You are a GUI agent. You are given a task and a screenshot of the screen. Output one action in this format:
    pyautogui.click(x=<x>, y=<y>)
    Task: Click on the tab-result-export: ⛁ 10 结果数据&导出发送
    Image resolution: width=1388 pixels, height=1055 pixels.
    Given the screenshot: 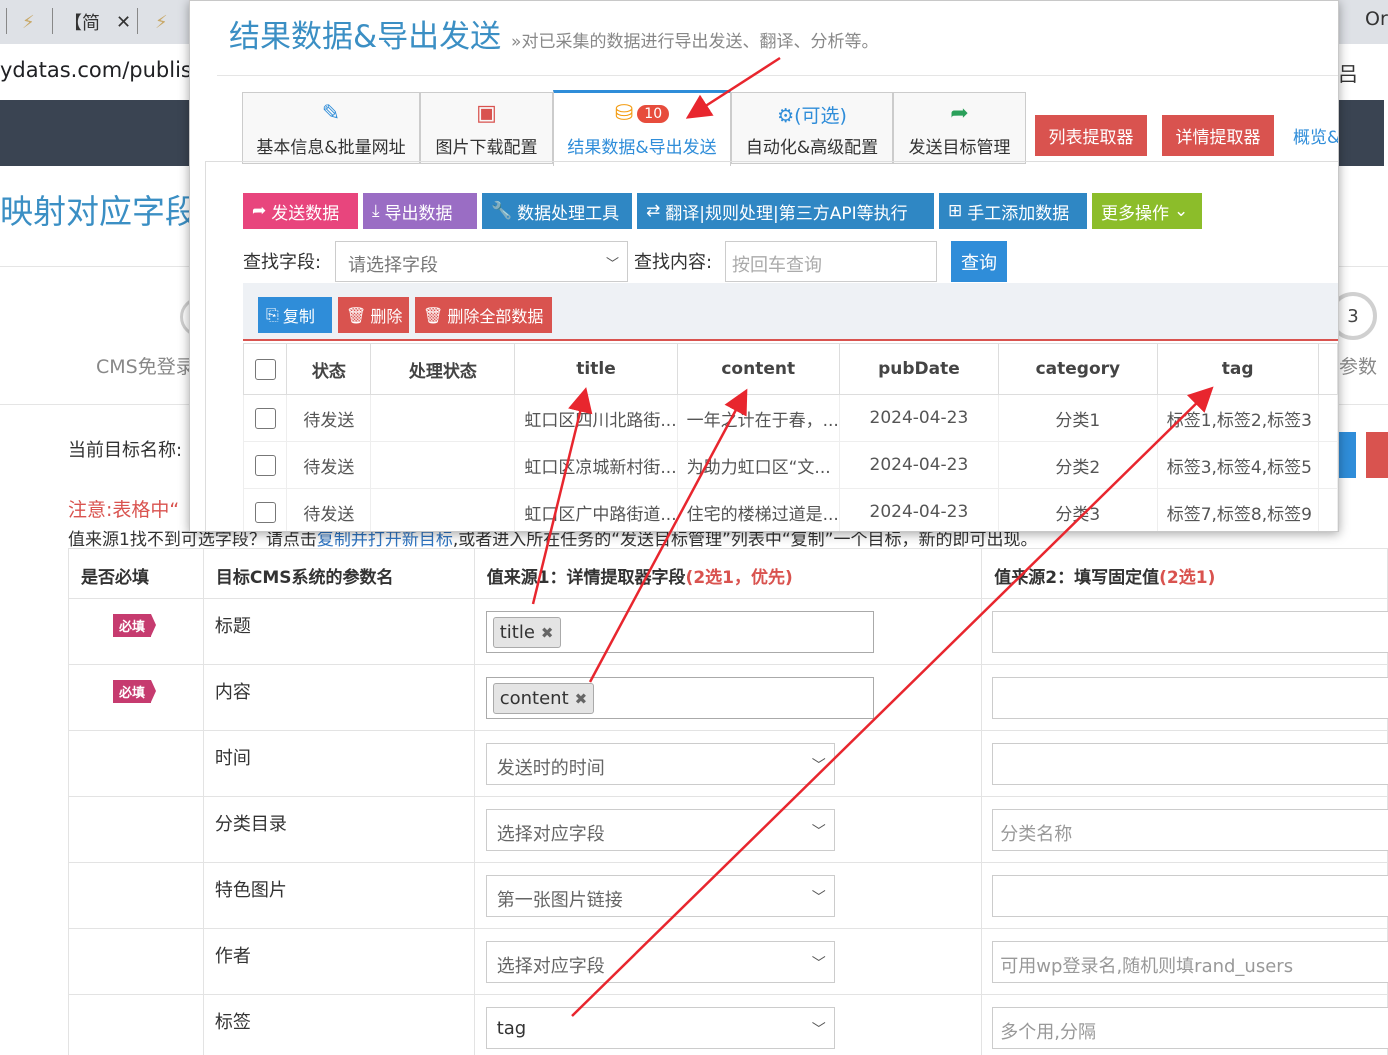 What is the action you would take?
    pyautogui.click(x=642, y=128)
    